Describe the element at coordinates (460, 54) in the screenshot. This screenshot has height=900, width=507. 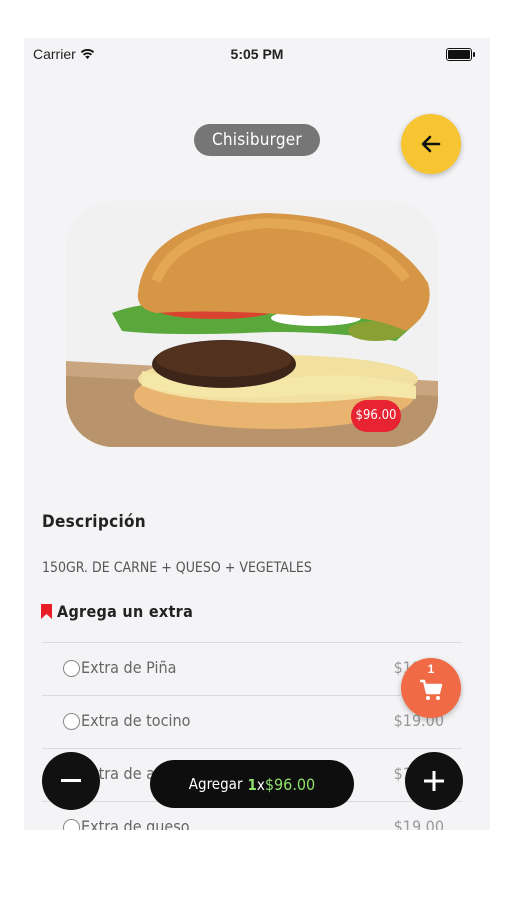
I see `battery-icon` at that location.